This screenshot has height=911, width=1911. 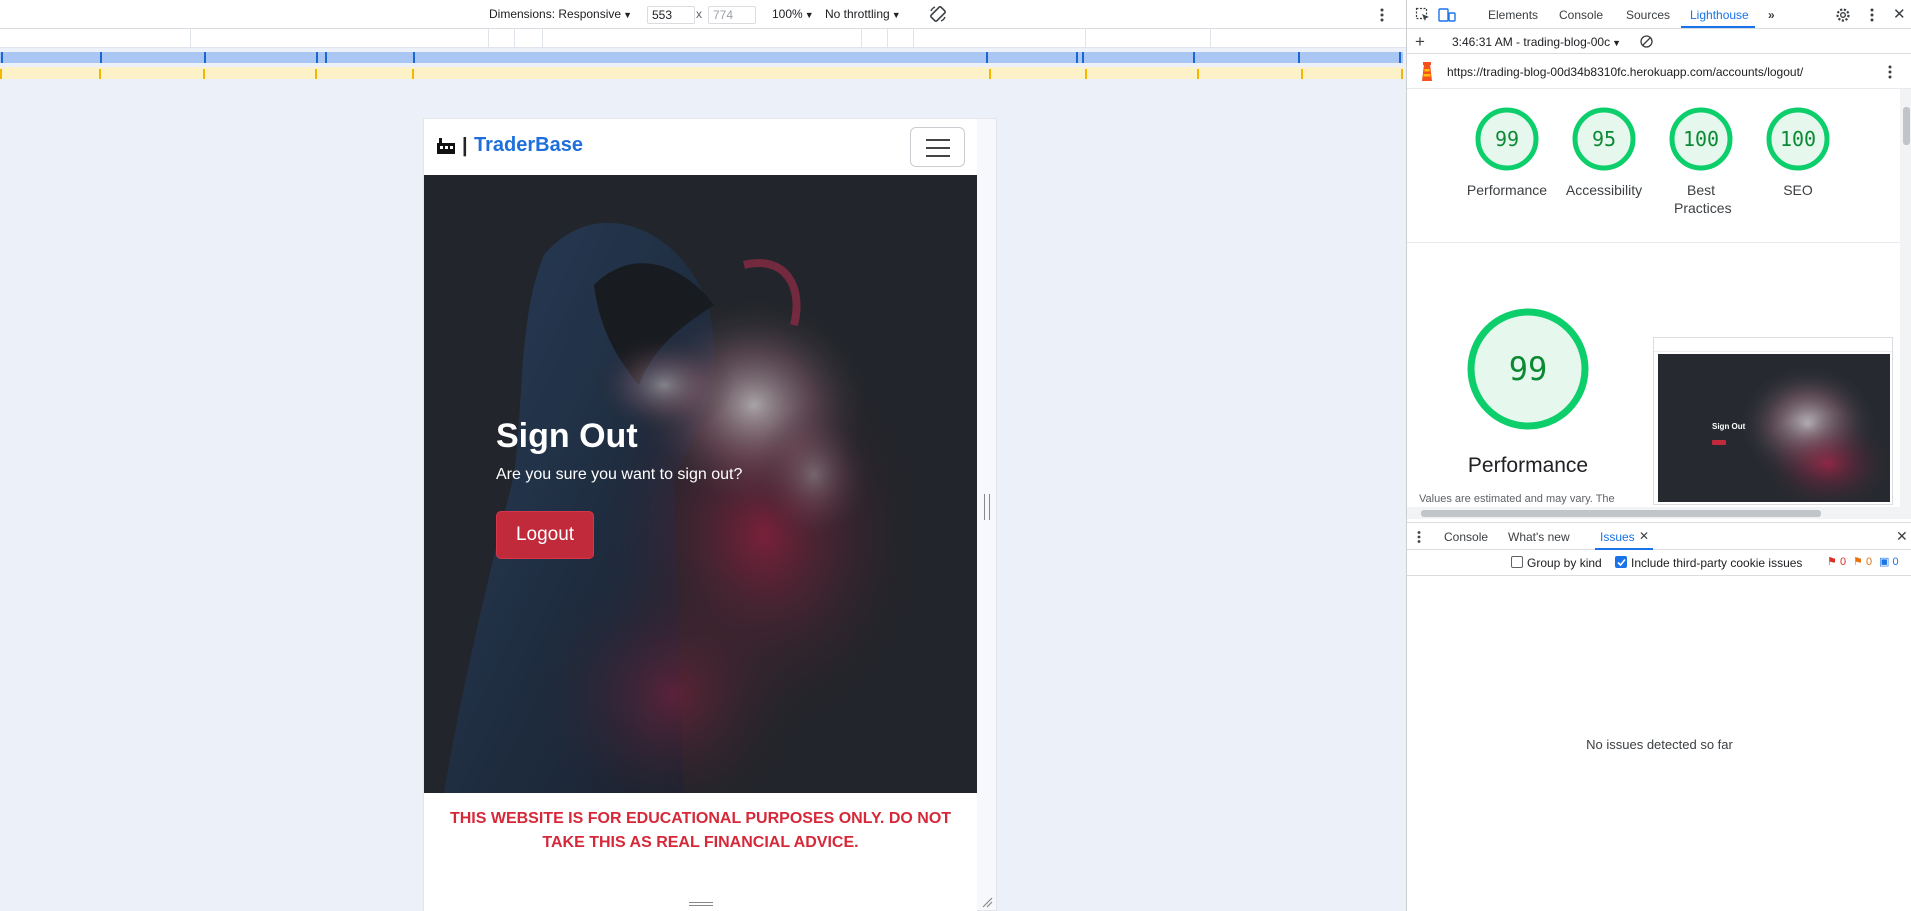 I want to click on report-divider, so click(x=1653, y=242).